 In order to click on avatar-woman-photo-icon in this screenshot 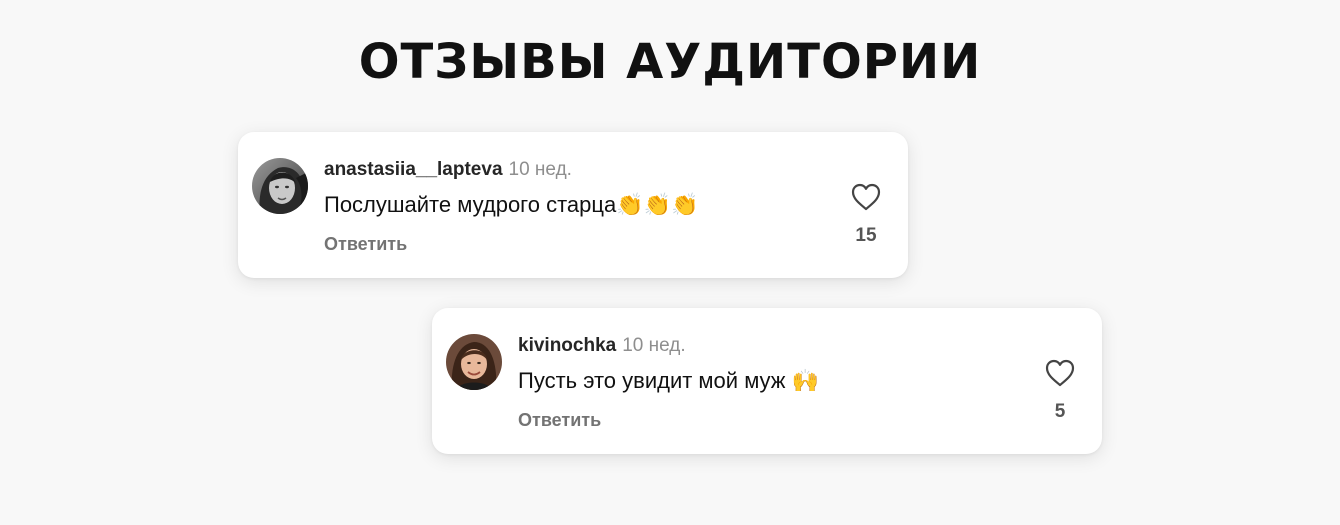, I will do `click(474, 362)`.